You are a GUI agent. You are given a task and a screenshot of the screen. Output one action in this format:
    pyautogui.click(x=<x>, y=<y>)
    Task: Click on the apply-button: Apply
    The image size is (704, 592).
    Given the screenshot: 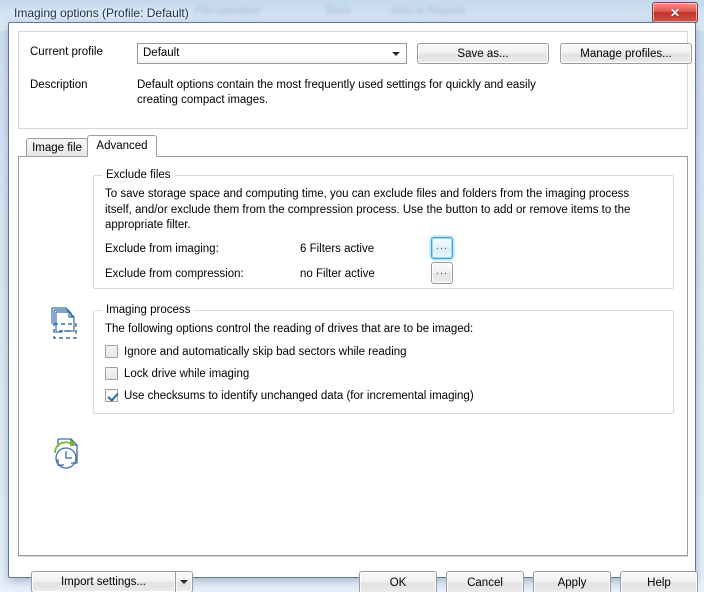 What is the action you would take?
    pyautogui.click(x=572, y=581)
    